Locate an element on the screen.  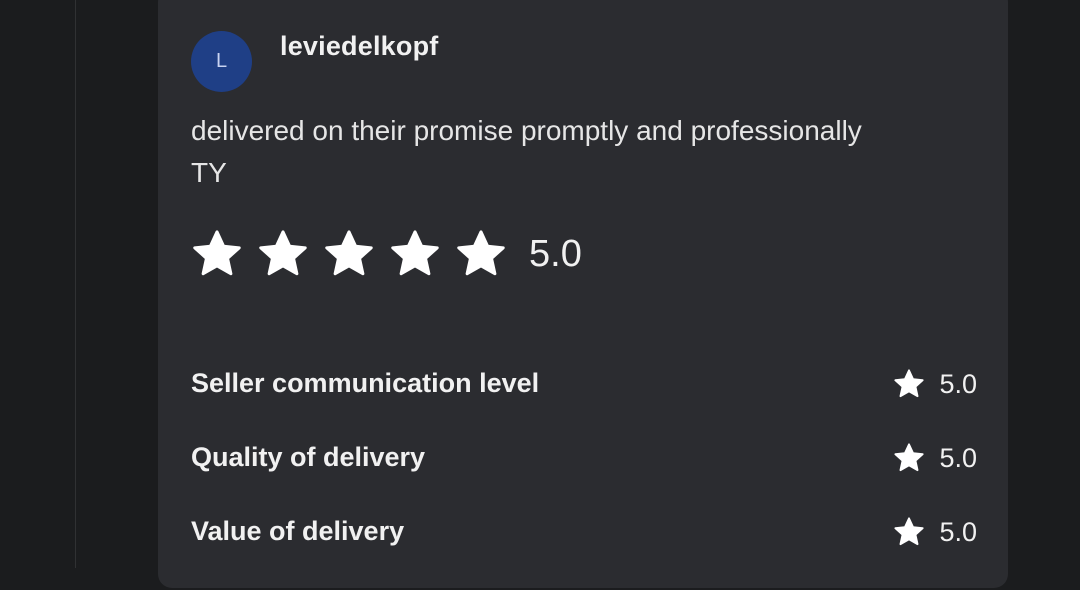
sub-rating-label: Quality of delivery is located at coordinates (308, 457).